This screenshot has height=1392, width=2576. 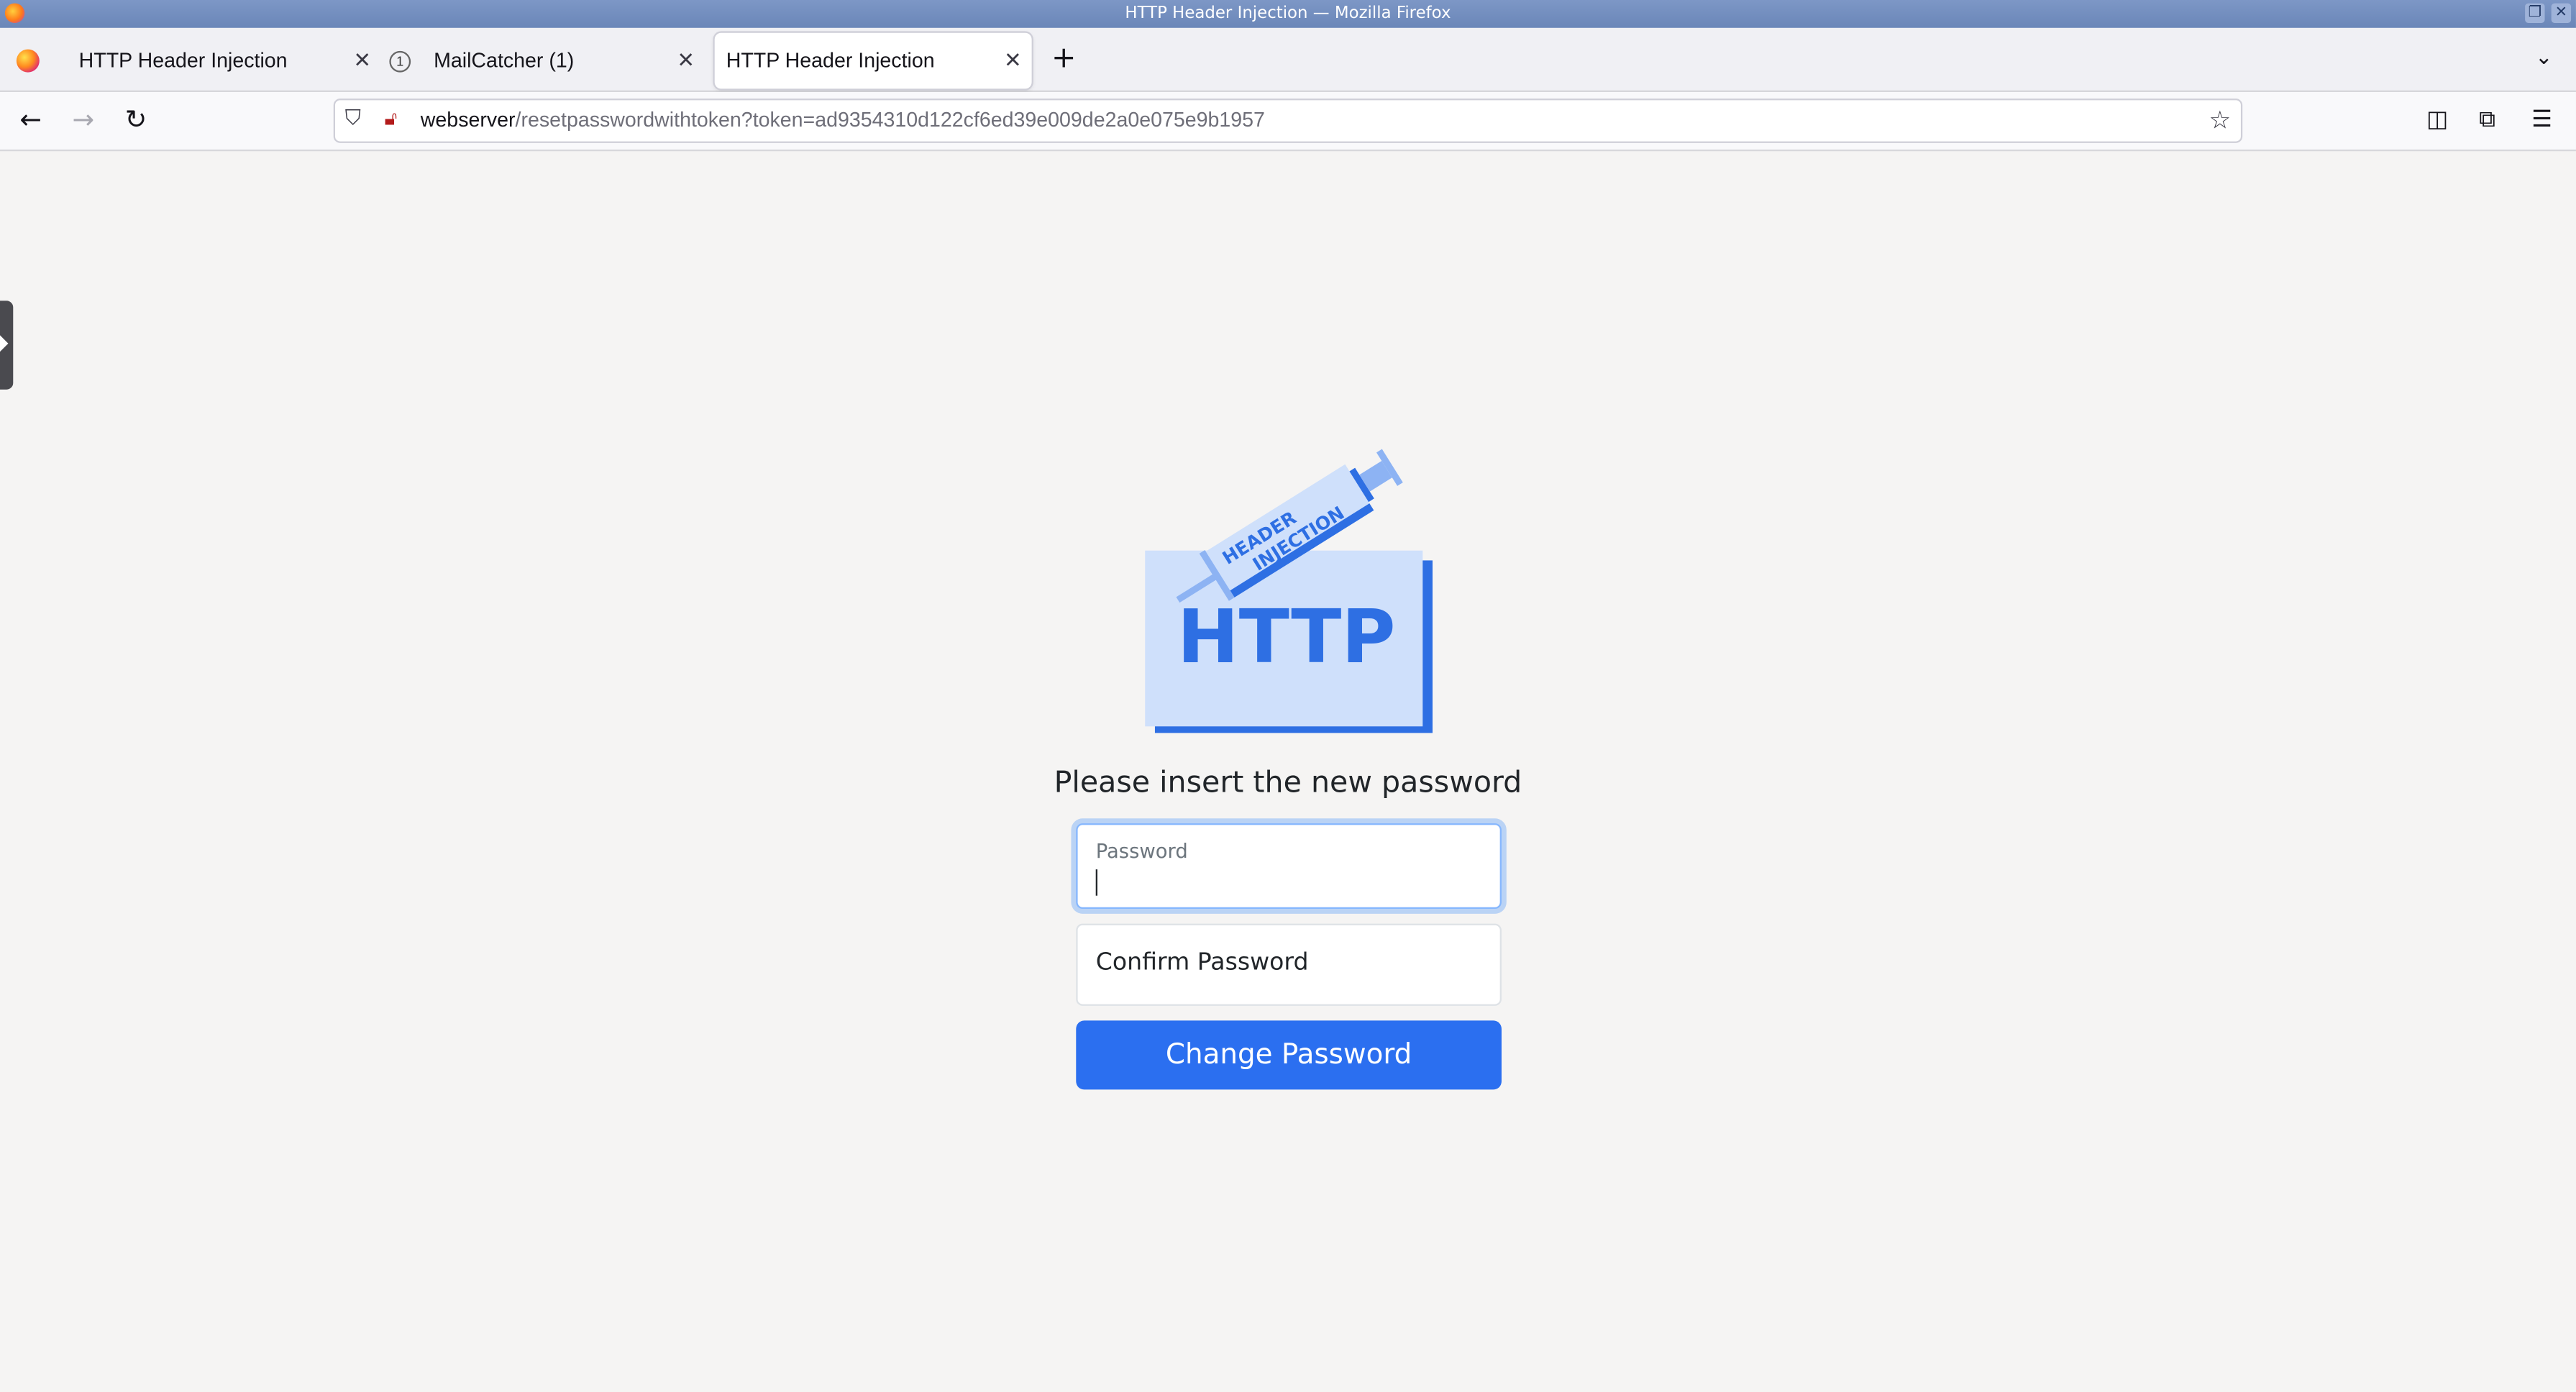 What do you see at coordinates (504, 61) in the screenshot?
I see `tab-label: MailCatcher (1)` at bounding box center [504, 61].